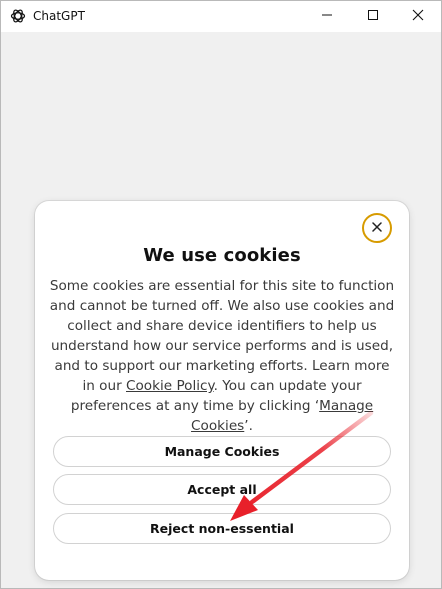 This screenshot has width=442, height=589. I want to click on minimize-button, so click(327, 16).